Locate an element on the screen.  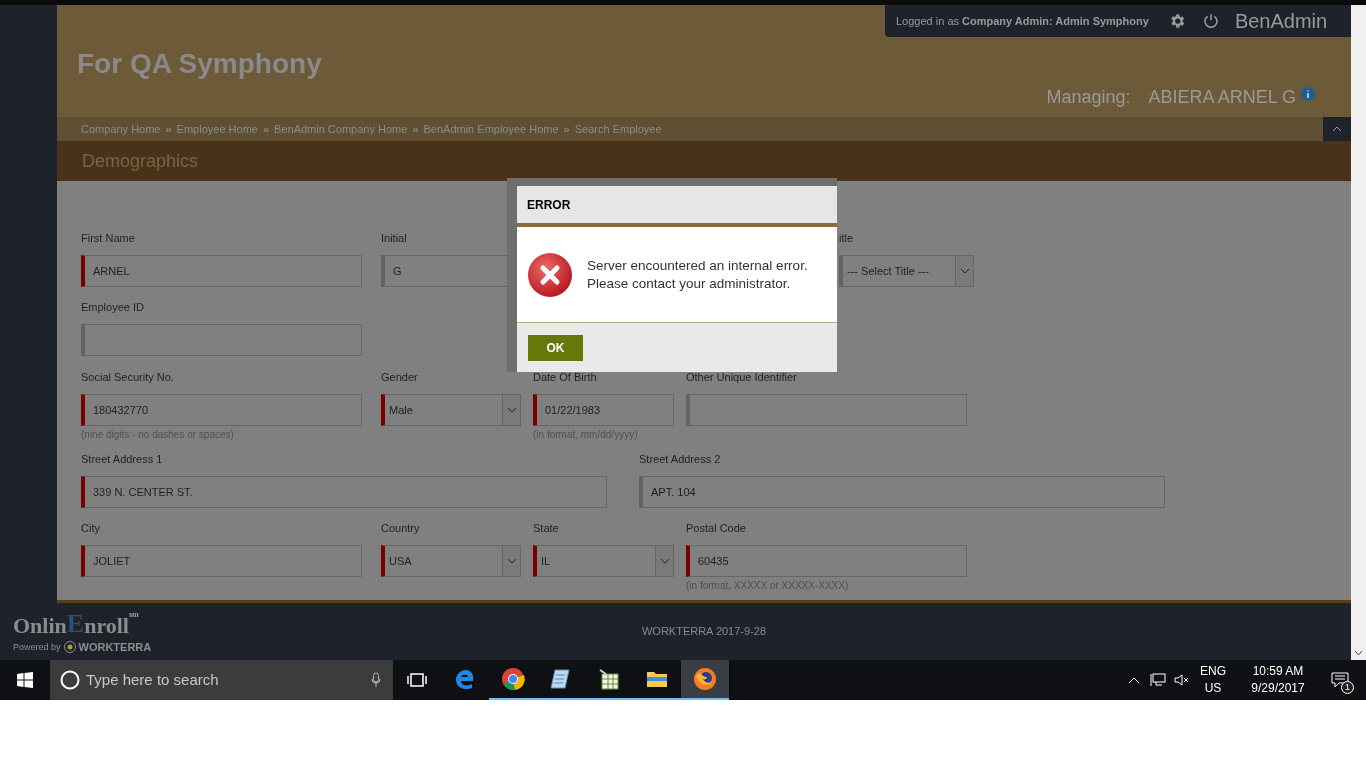
clock-date: 9/29/2017 is located at coordinates (1278, 688).